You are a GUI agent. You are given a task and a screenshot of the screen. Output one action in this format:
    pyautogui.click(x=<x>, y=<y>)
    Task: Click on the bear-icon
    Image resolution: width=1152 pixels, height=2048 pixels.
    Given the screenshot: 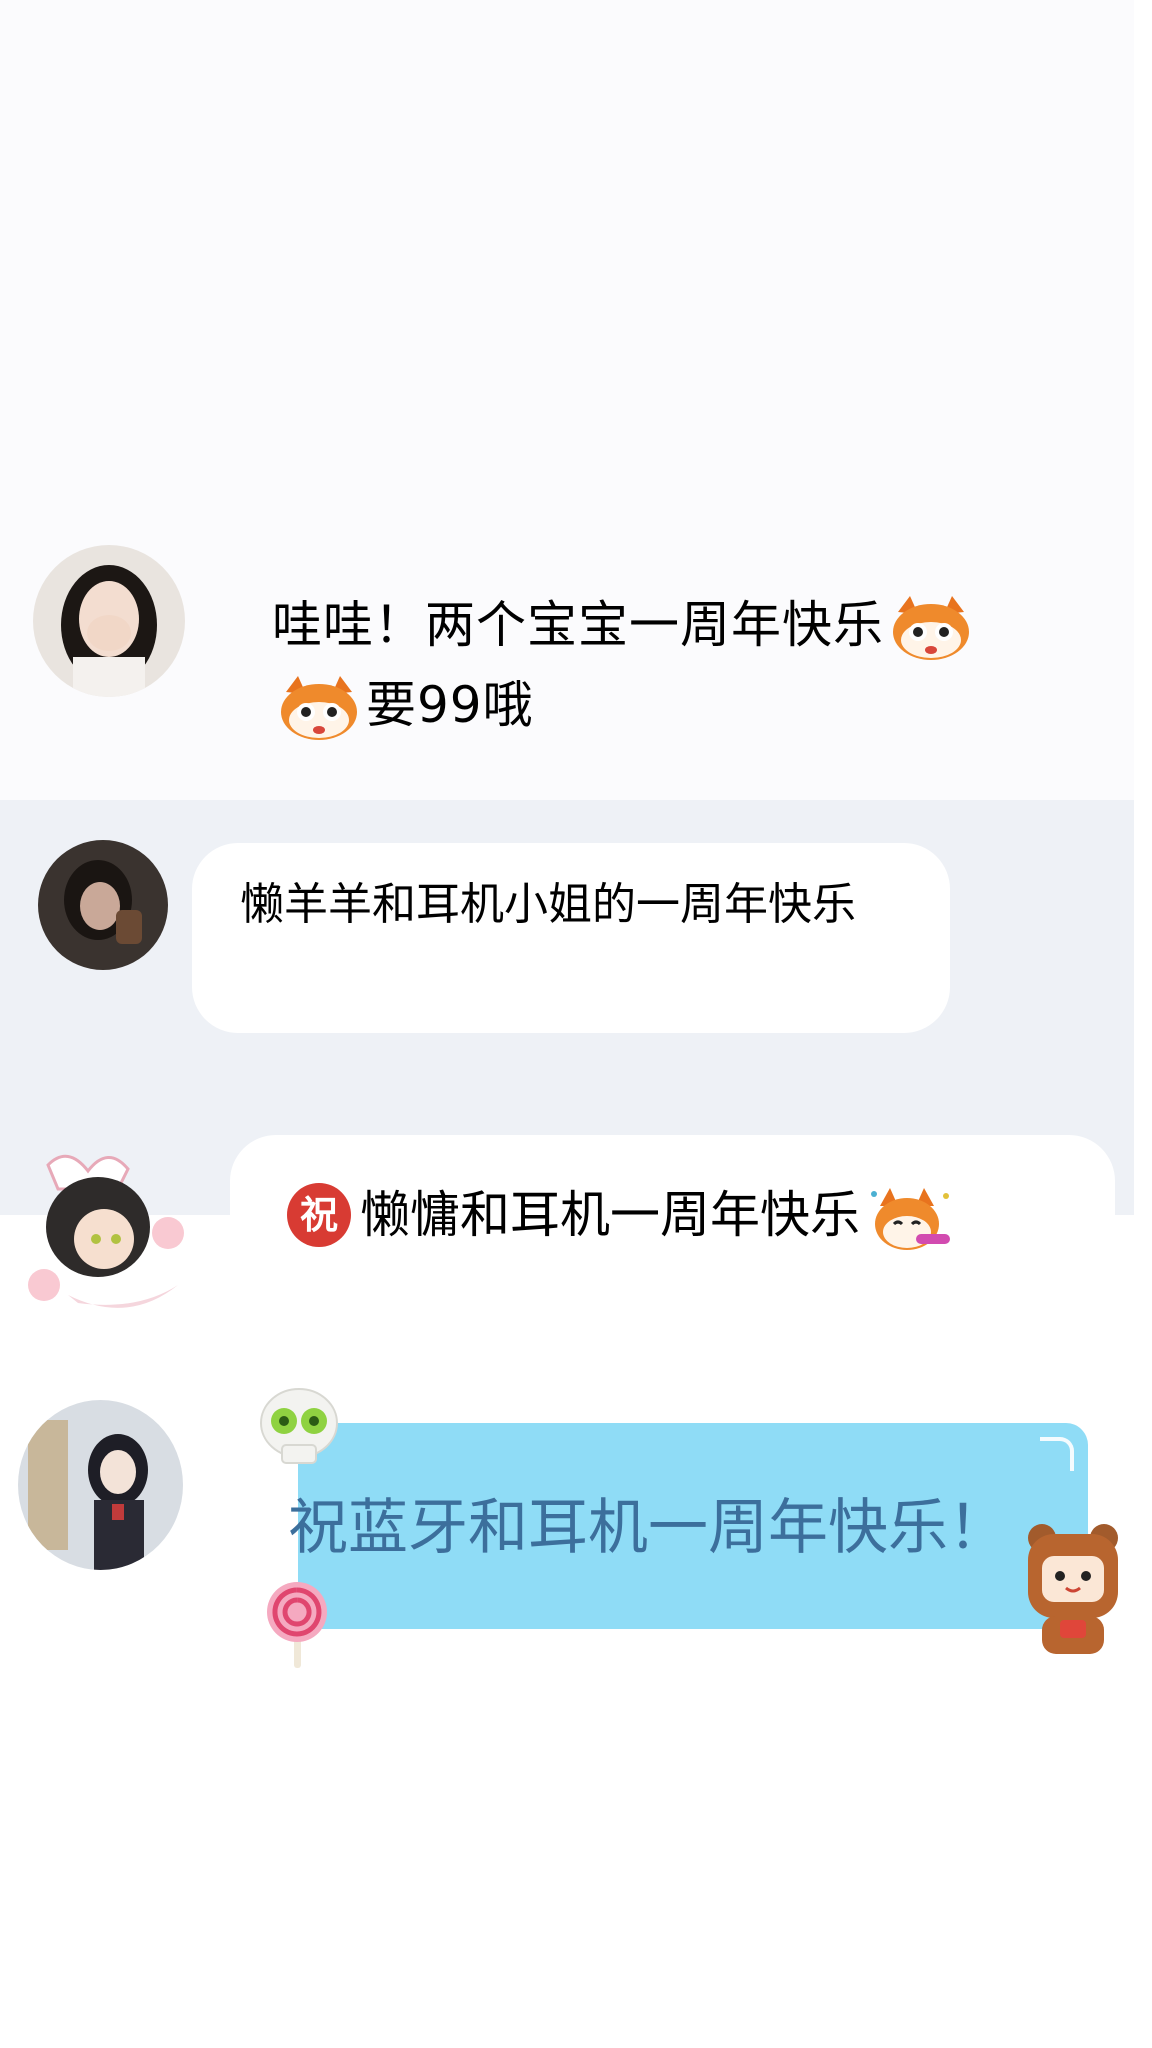 What is the action you would take?
    pyautogui.click(x=1072, y=1588)
    